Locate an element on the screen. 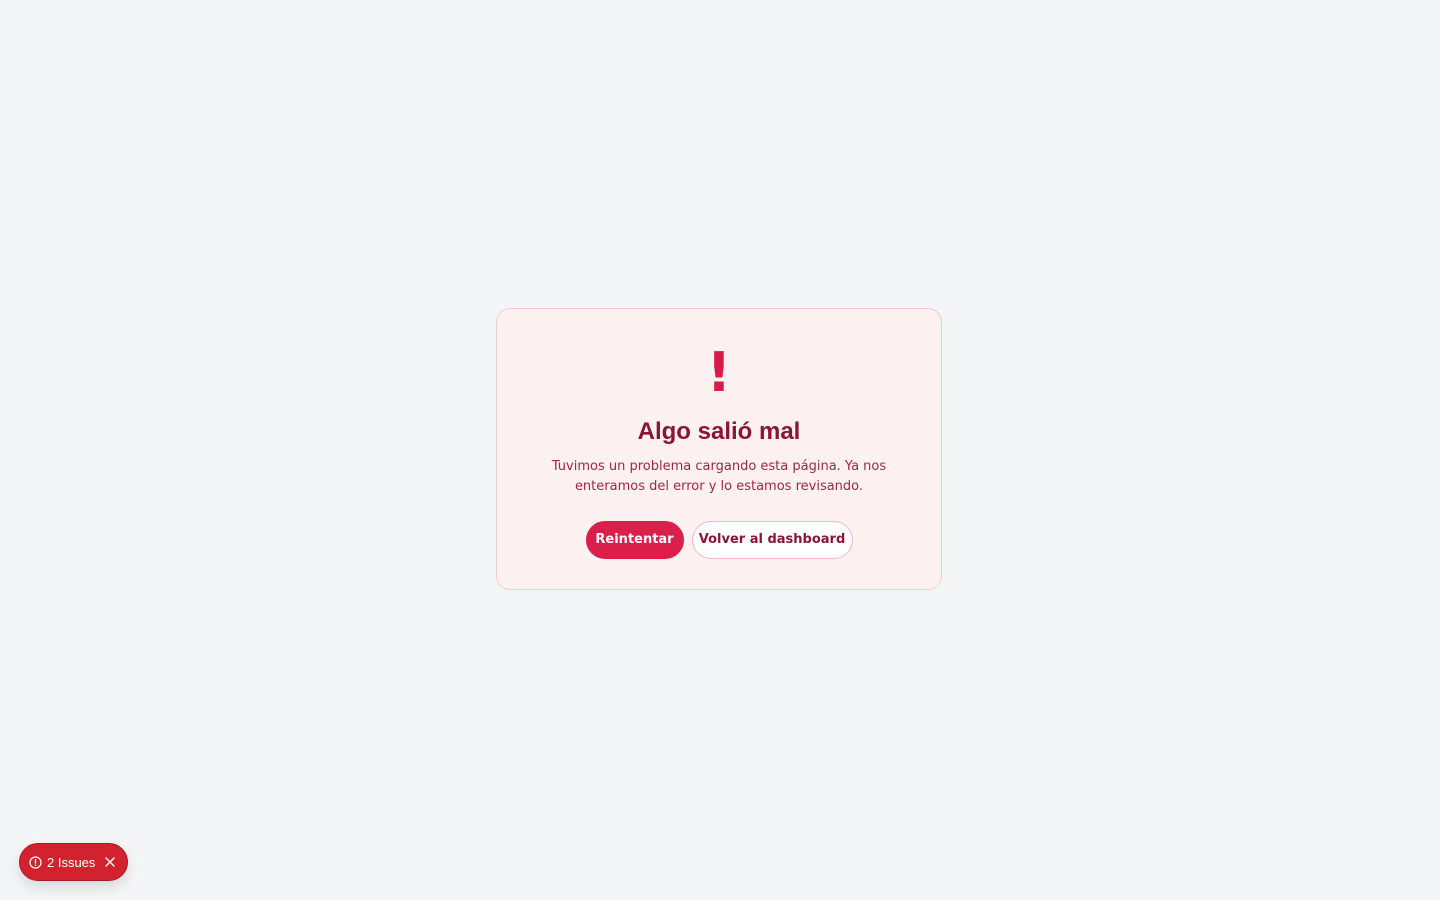 The image size is (1440, 900). retry-button: Reintentar is located at coordinates (634, 540).